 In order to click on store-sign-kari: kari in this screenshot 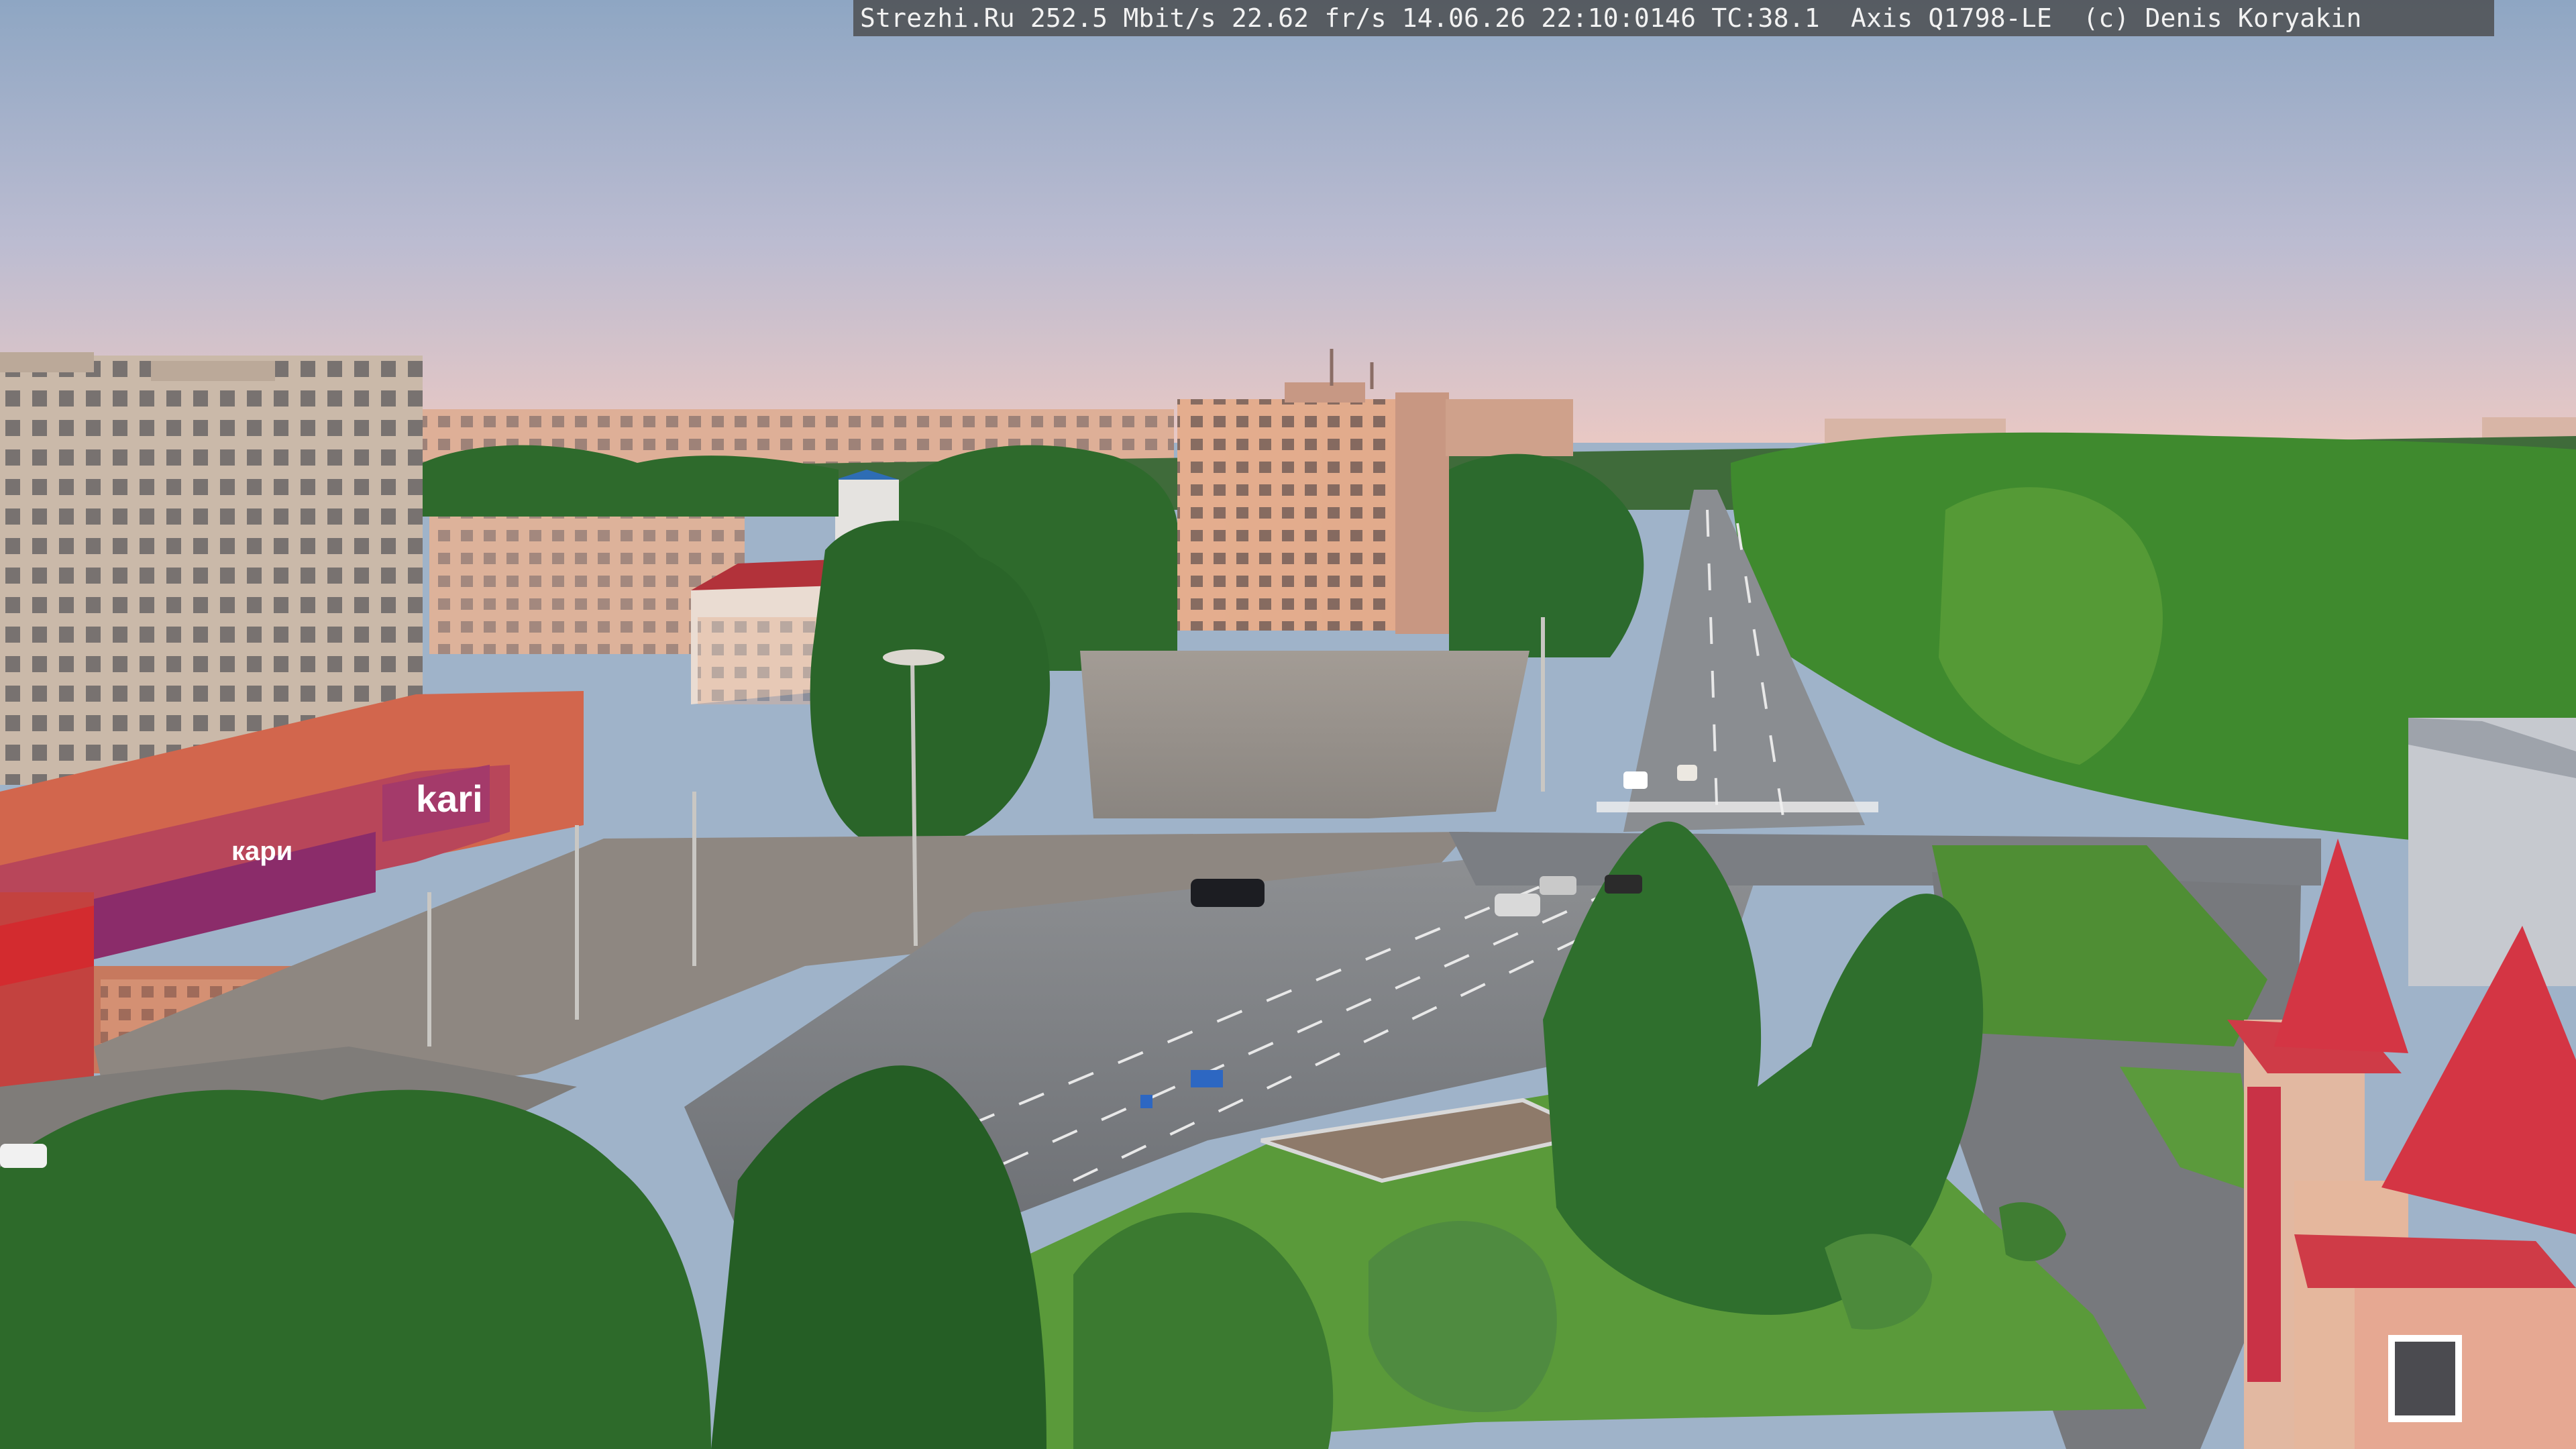, I will do `click(449, 798)`.